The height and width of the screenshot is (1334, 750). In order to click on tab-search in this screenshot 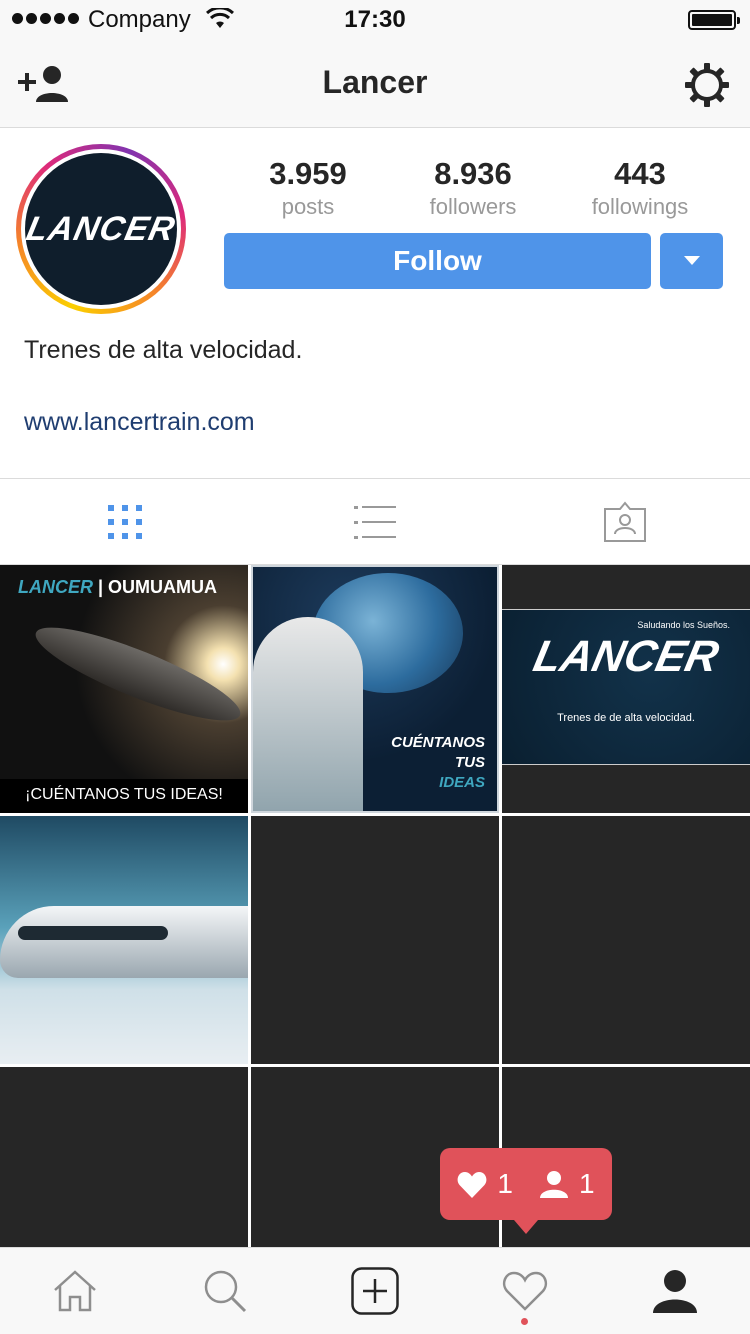, I will do `click(225, 1291)`.